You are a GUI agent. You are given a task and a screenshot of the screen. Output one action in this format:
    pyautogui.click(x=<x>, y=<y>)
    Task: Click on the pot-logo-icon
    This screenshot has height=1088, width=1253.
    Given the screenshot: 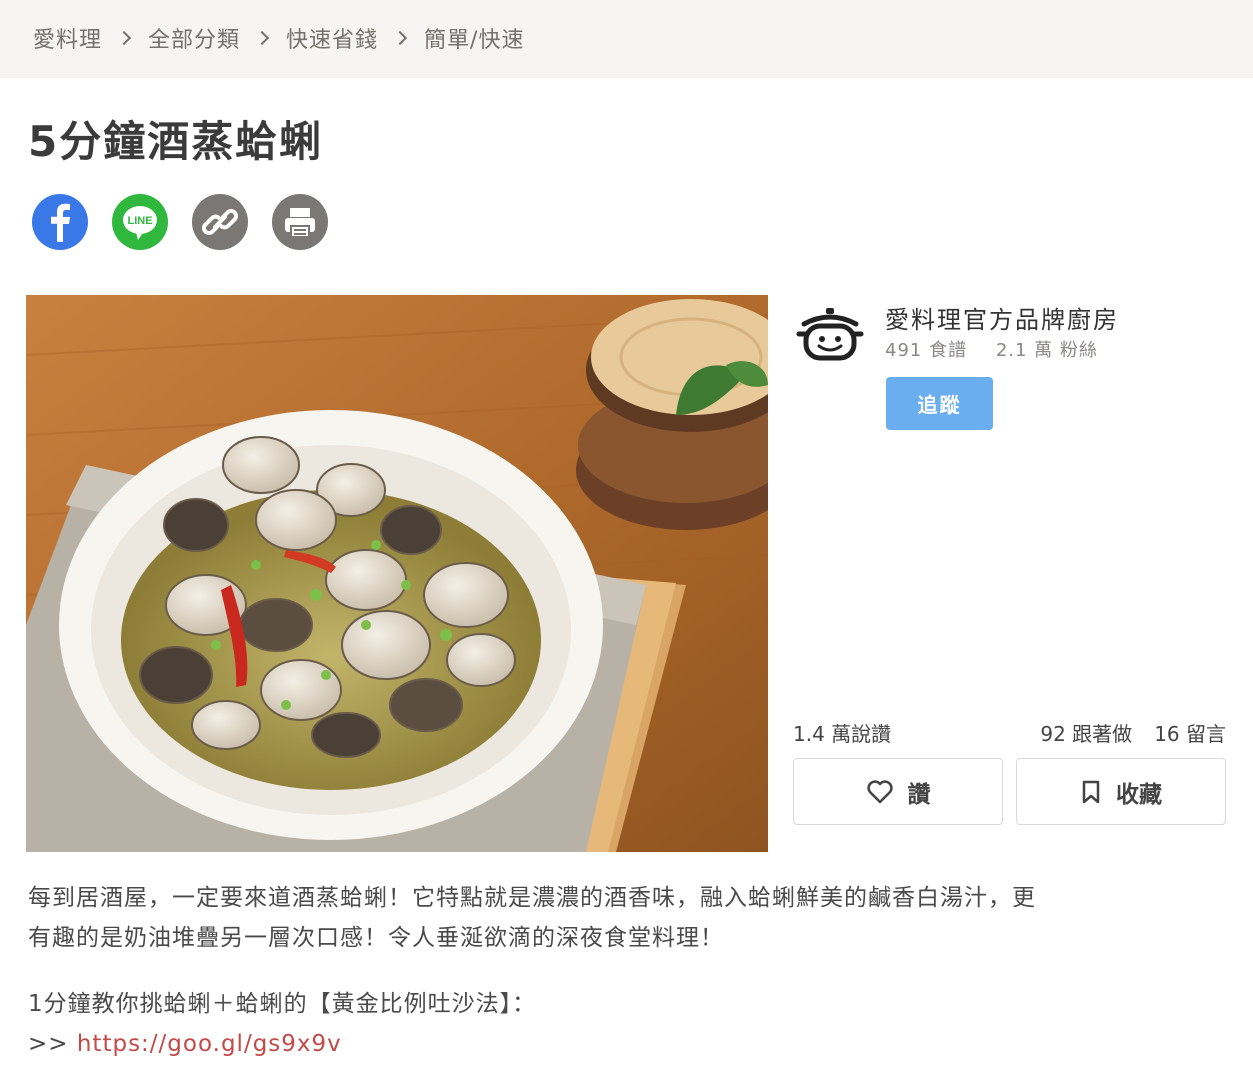 What is the action you would take?
    pyautogui.click(x=830, y=334)
    